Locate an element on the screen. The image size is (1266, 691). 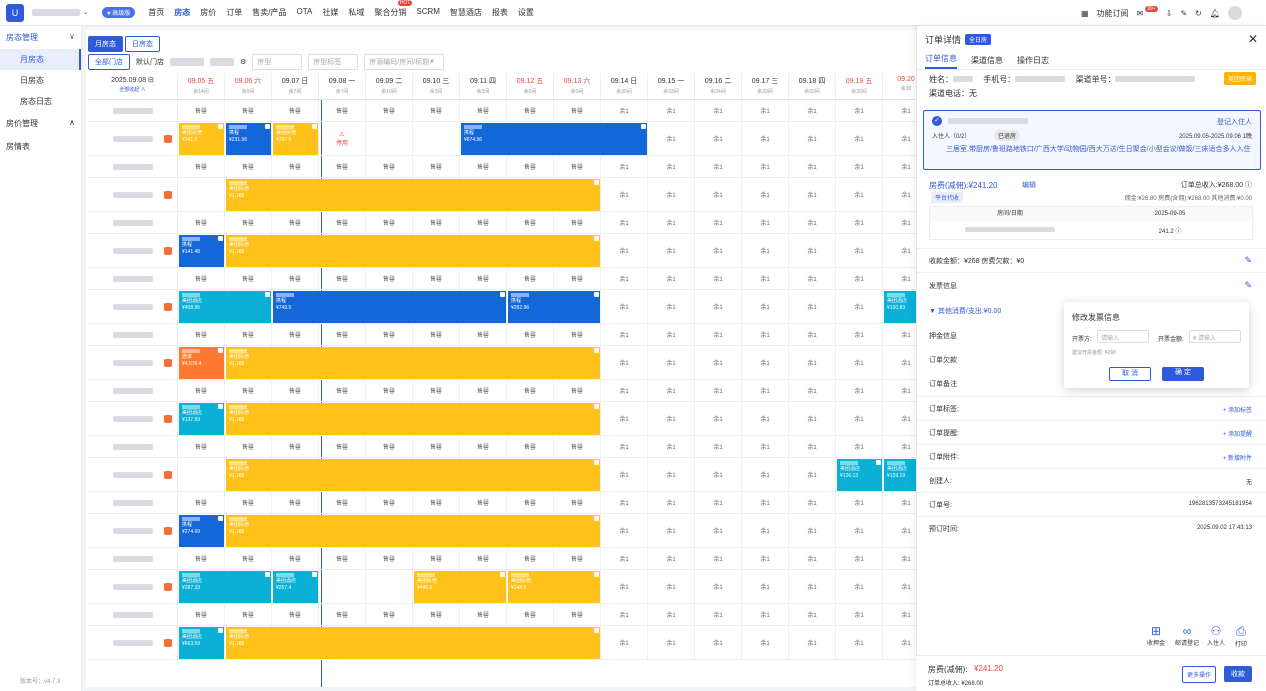
room-type-select: 房型 is located at coordinates (277, 62).